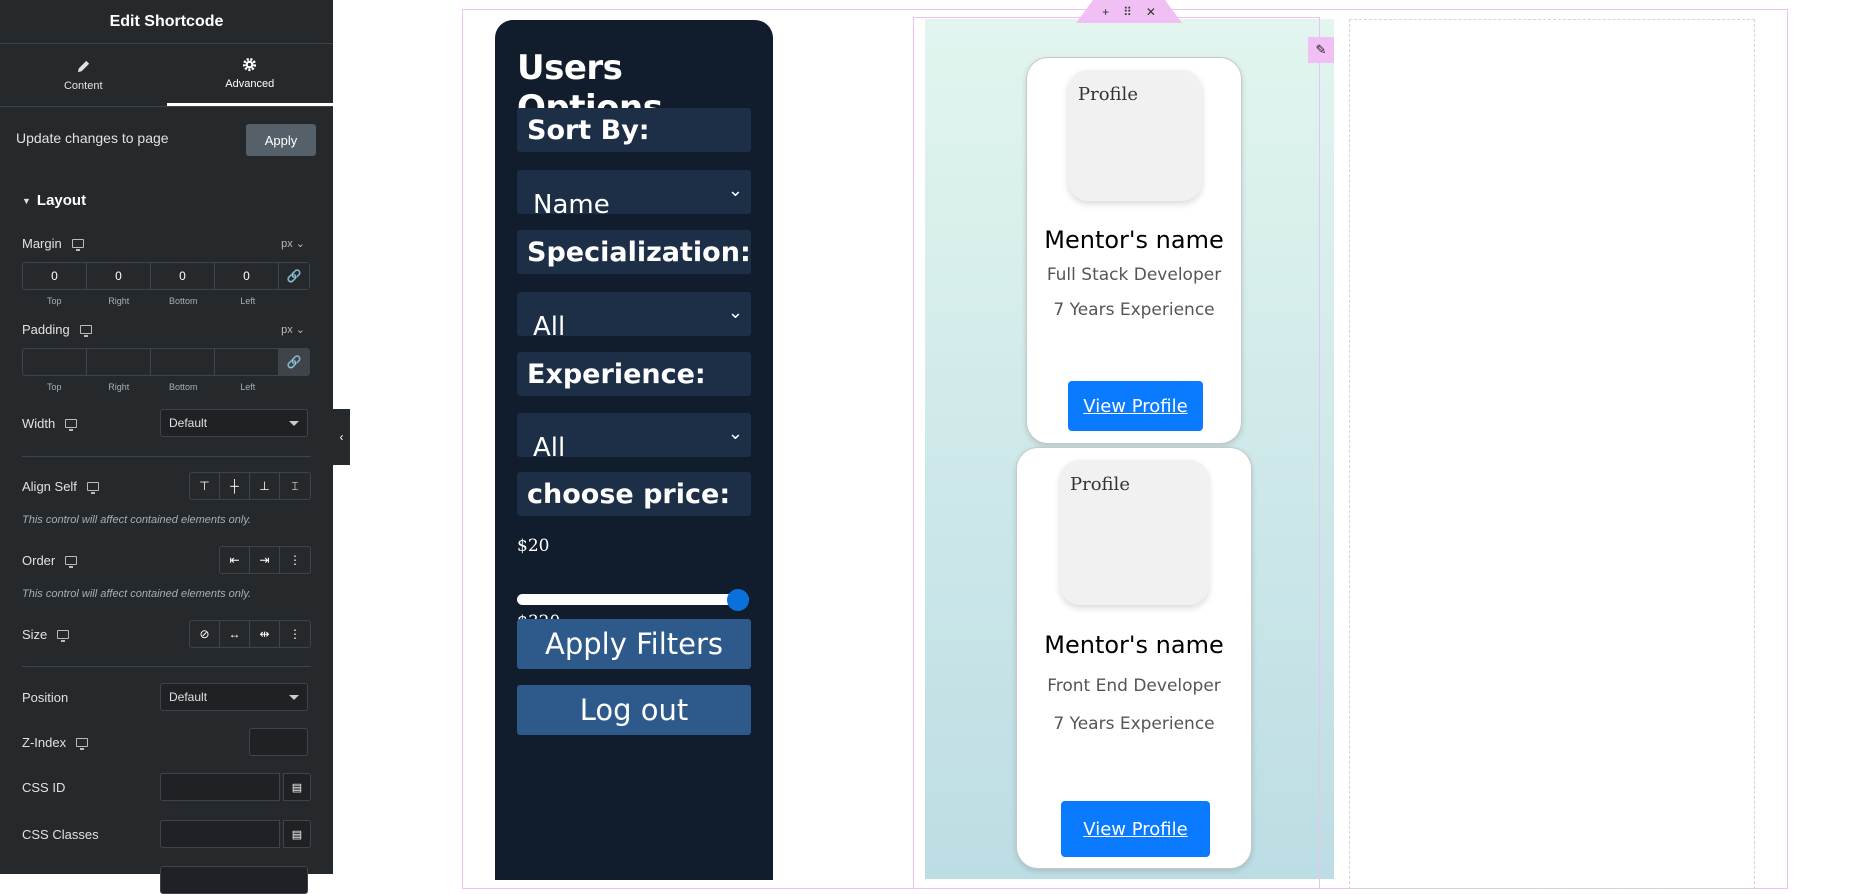 The image size is (1868, 894). What do you see at coordinates (60, 834) in the screenshot?
I see `css-classes-label: CSS Classes` at bounding box center [60, 834].